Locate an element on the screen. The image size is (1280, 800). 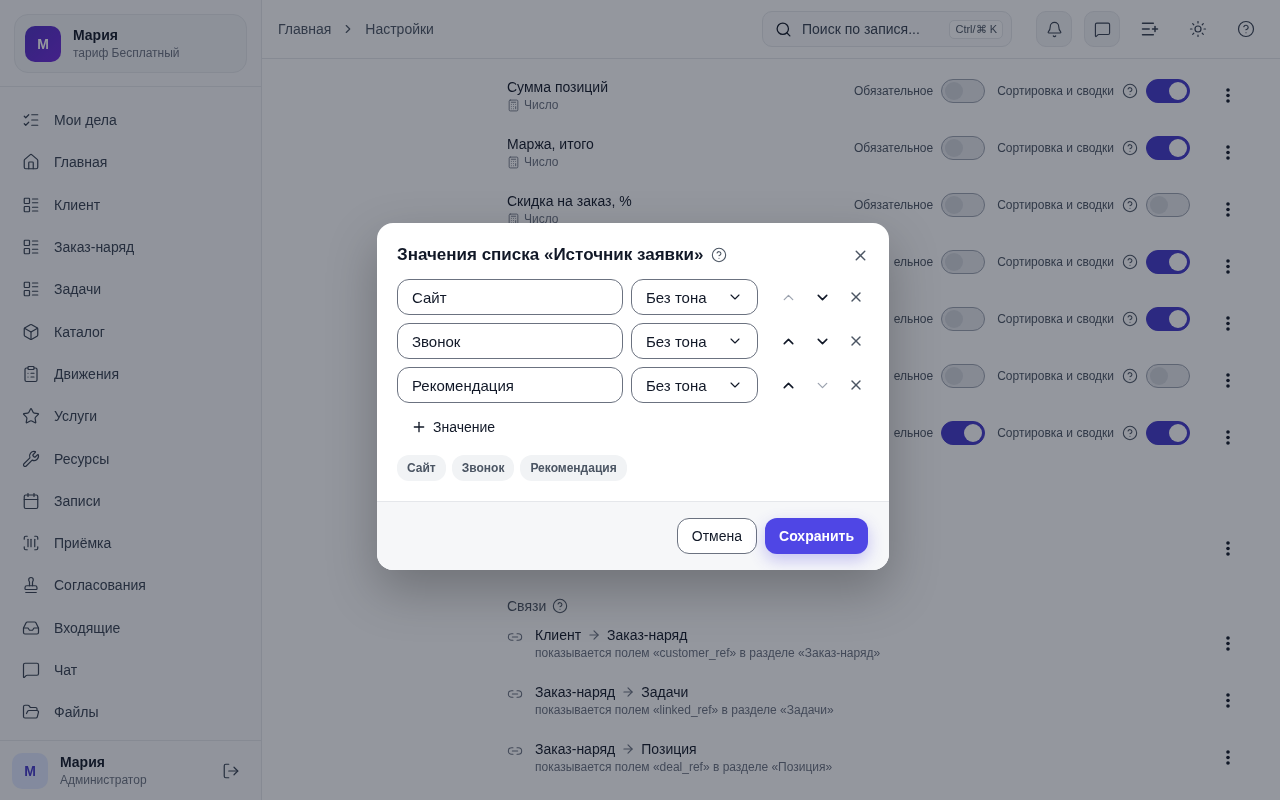
logout-icon is located at coordinates (231, 770).